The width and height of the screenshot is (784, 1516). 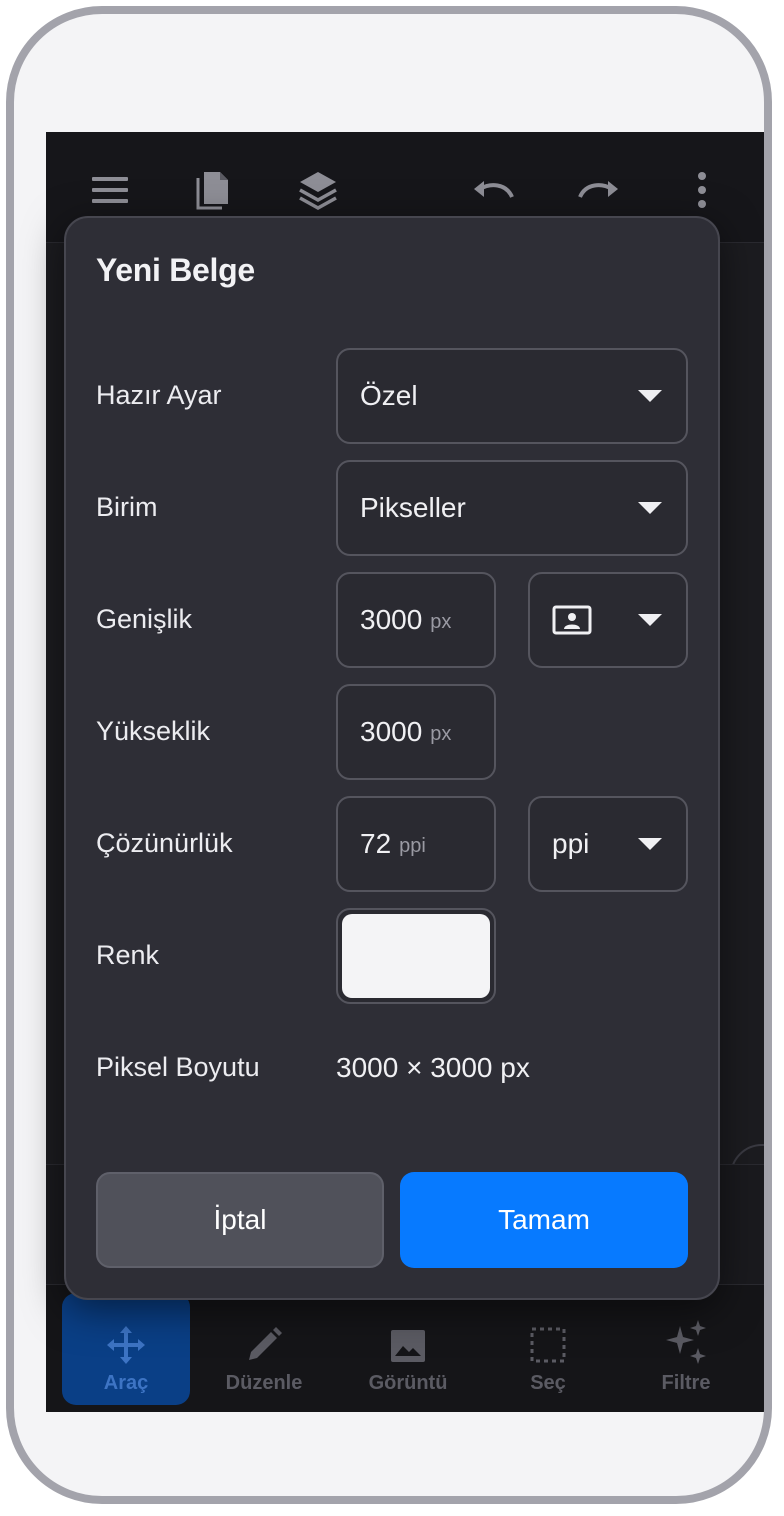 I want to click on width-input: 3000 px, so click(x=416, y=620).